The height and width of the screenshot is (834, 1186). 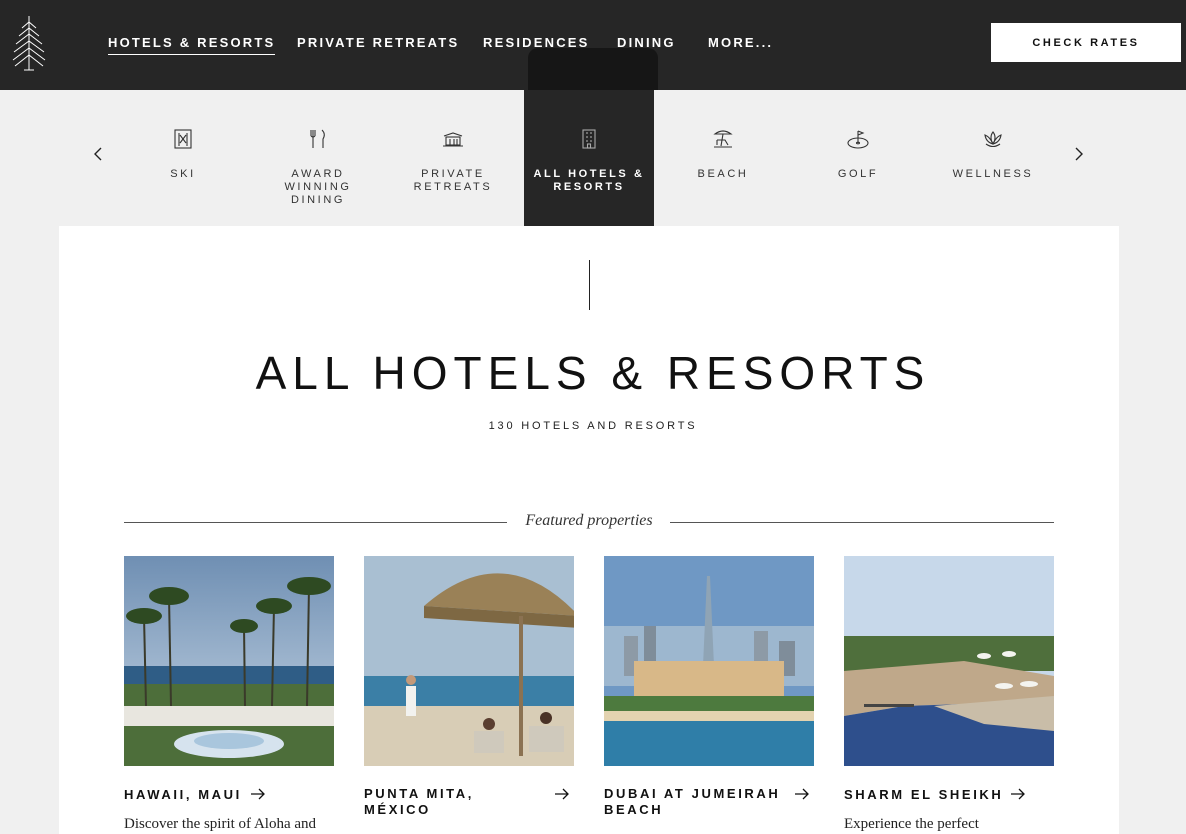 What do you see at coordinates (317, 138) in the screenshot?
I see `utensils-icon` at bounding box center [317, 138].